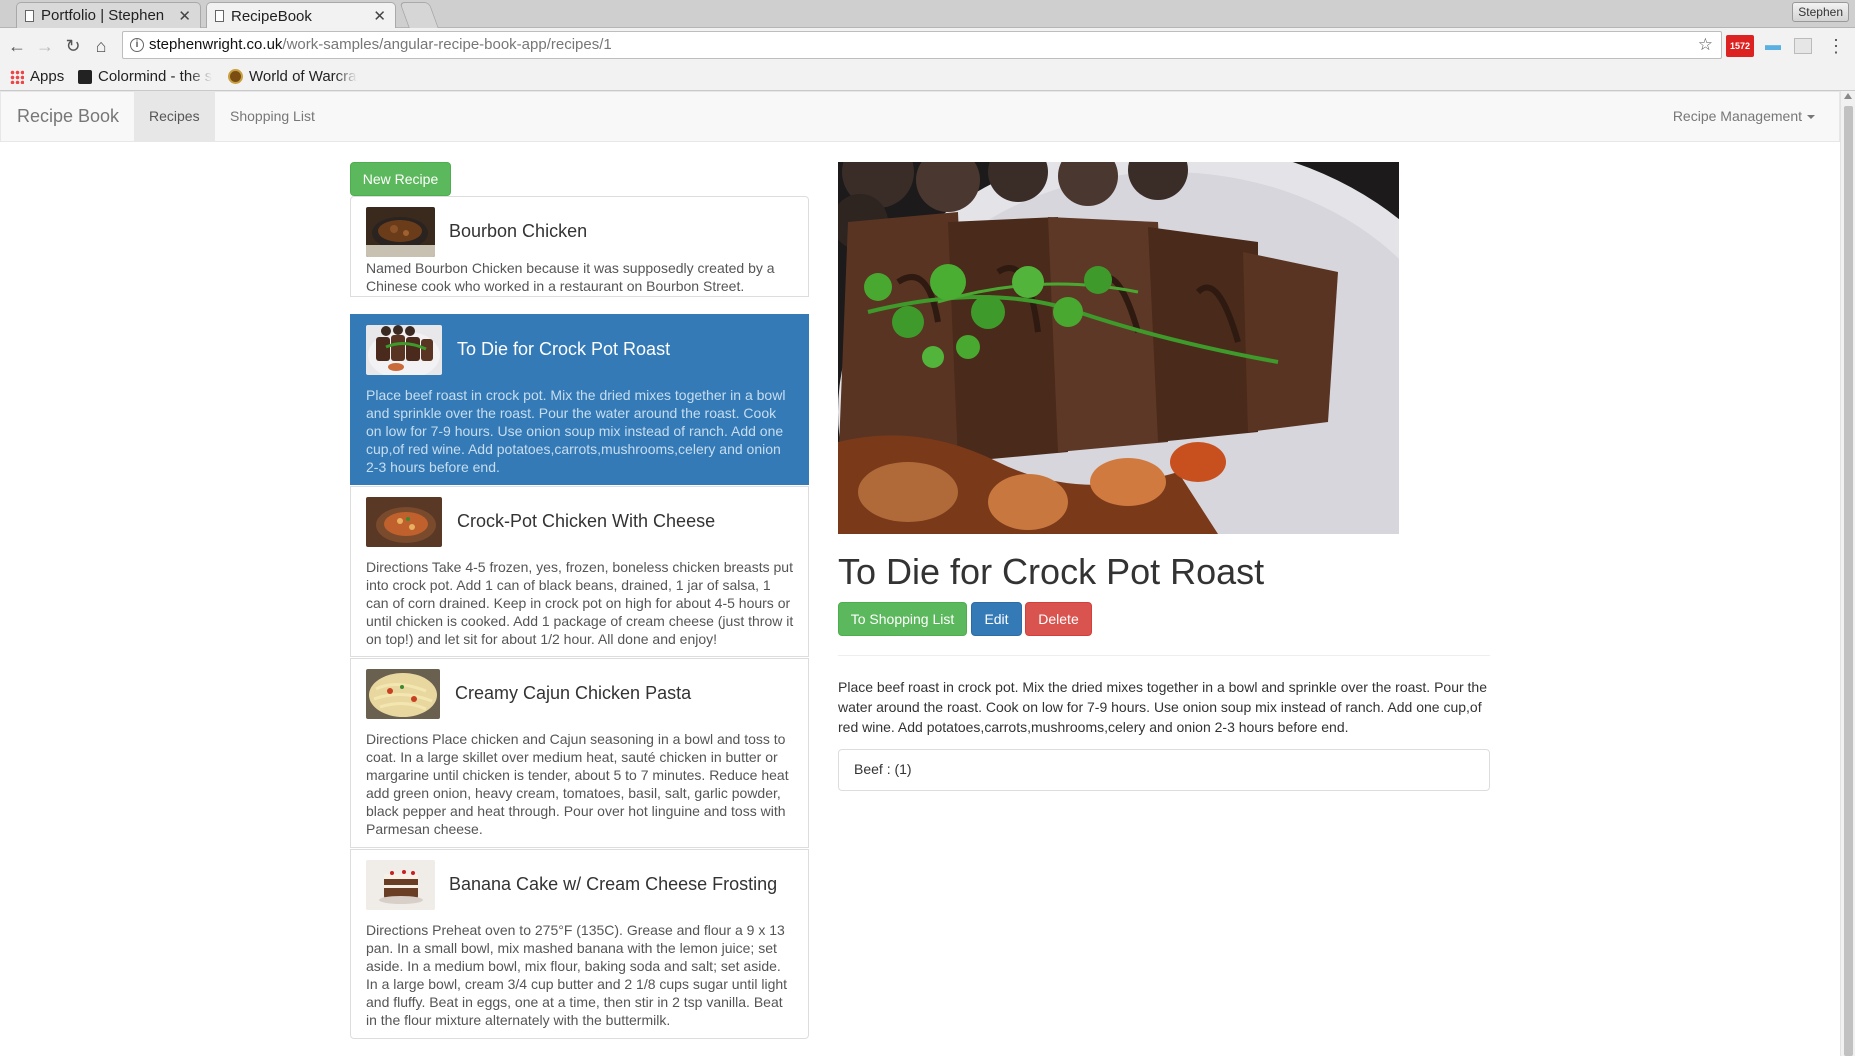 This screenshot has width=1855, height=1056. Describe the element at coordinates (216, 44) in the screenshot. I see `url-host: stephenwright.co.uk` at that location.